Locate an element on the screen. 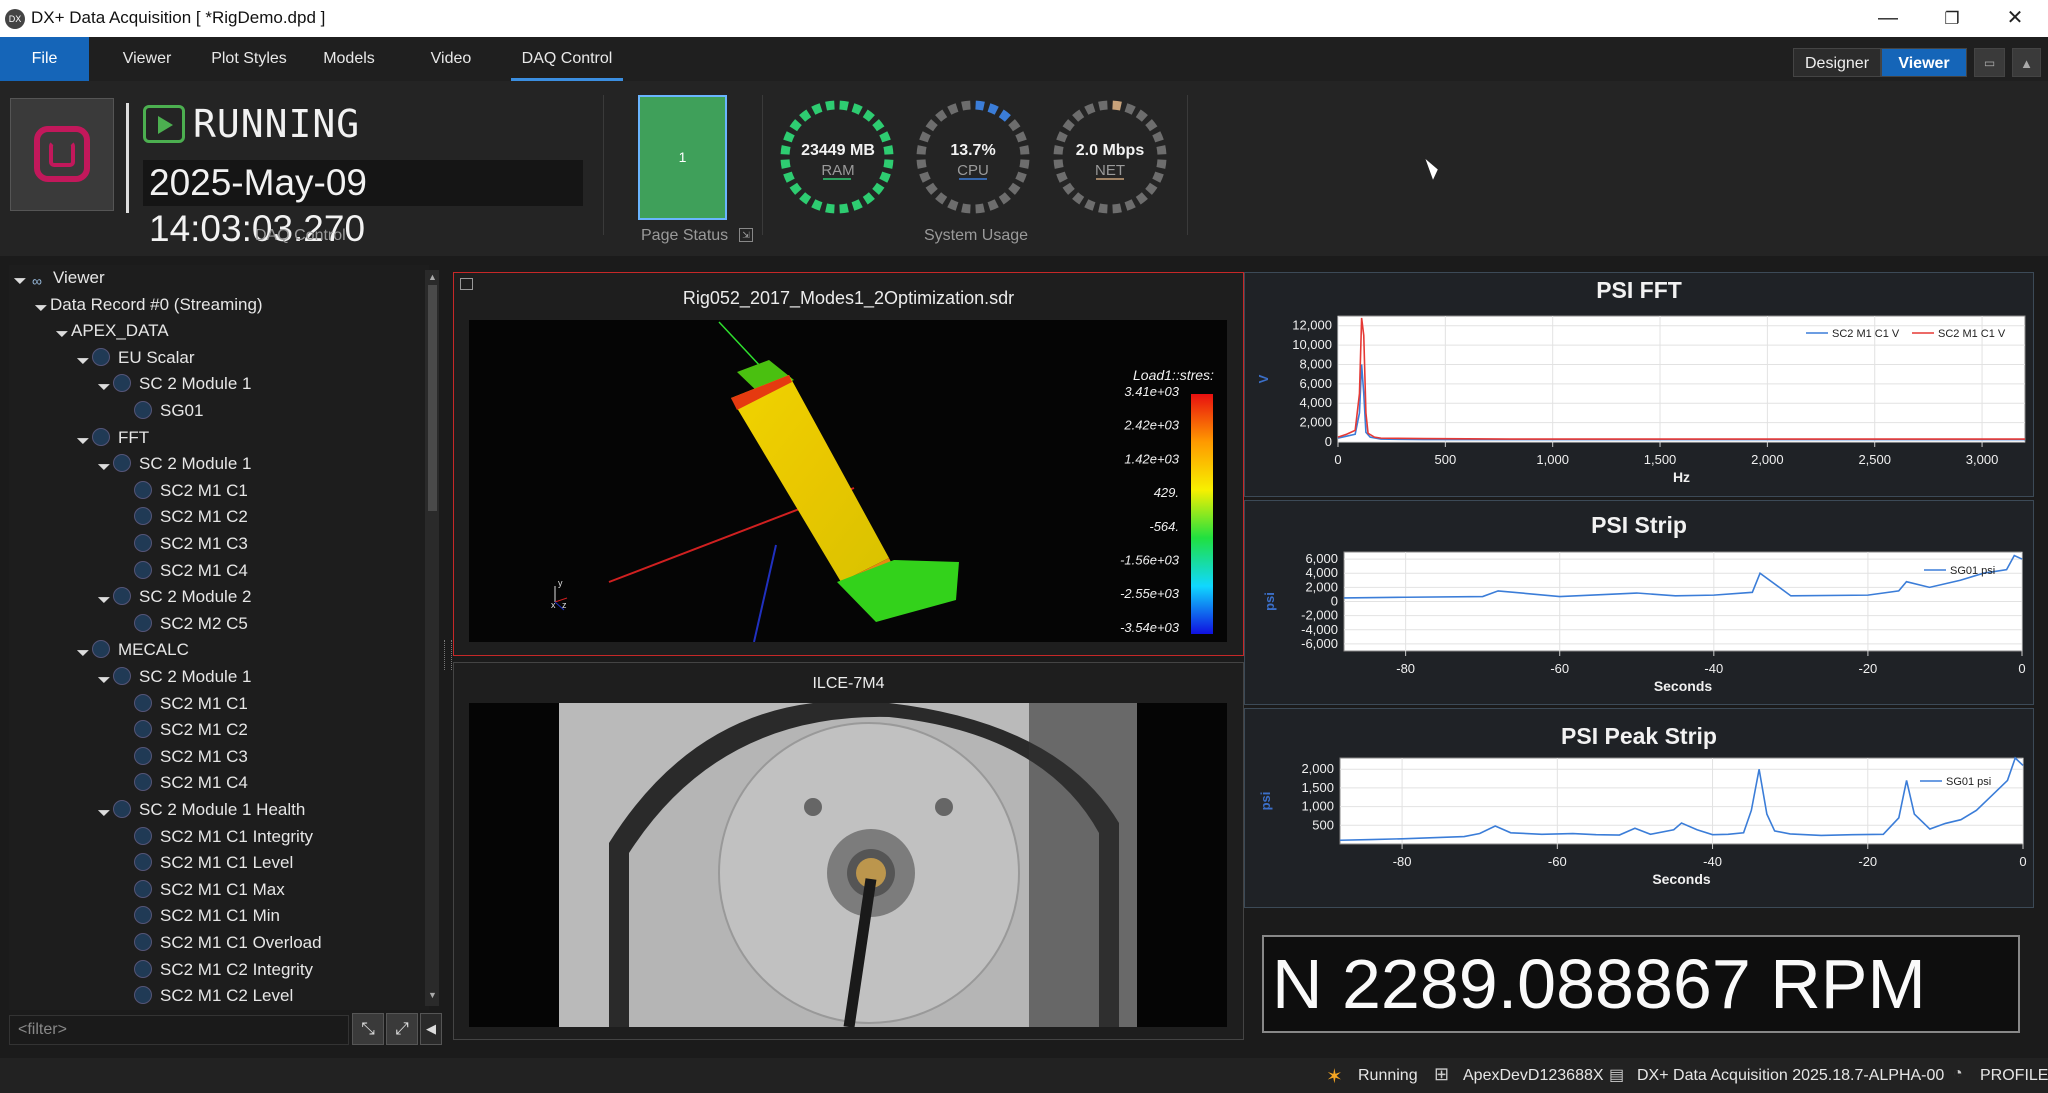 The height and width of the screenshot is (1093, 2048). profile-icon: ◔ is located at coordinates (1958, 1073).